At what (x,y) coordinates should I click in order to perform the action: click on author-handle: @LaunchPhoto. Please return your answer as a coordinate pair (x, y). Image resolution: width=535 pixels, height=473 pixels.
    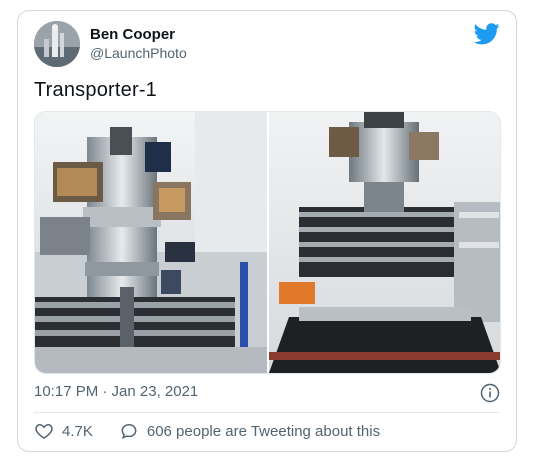
    Looking at the image, I should click on (138, 53).